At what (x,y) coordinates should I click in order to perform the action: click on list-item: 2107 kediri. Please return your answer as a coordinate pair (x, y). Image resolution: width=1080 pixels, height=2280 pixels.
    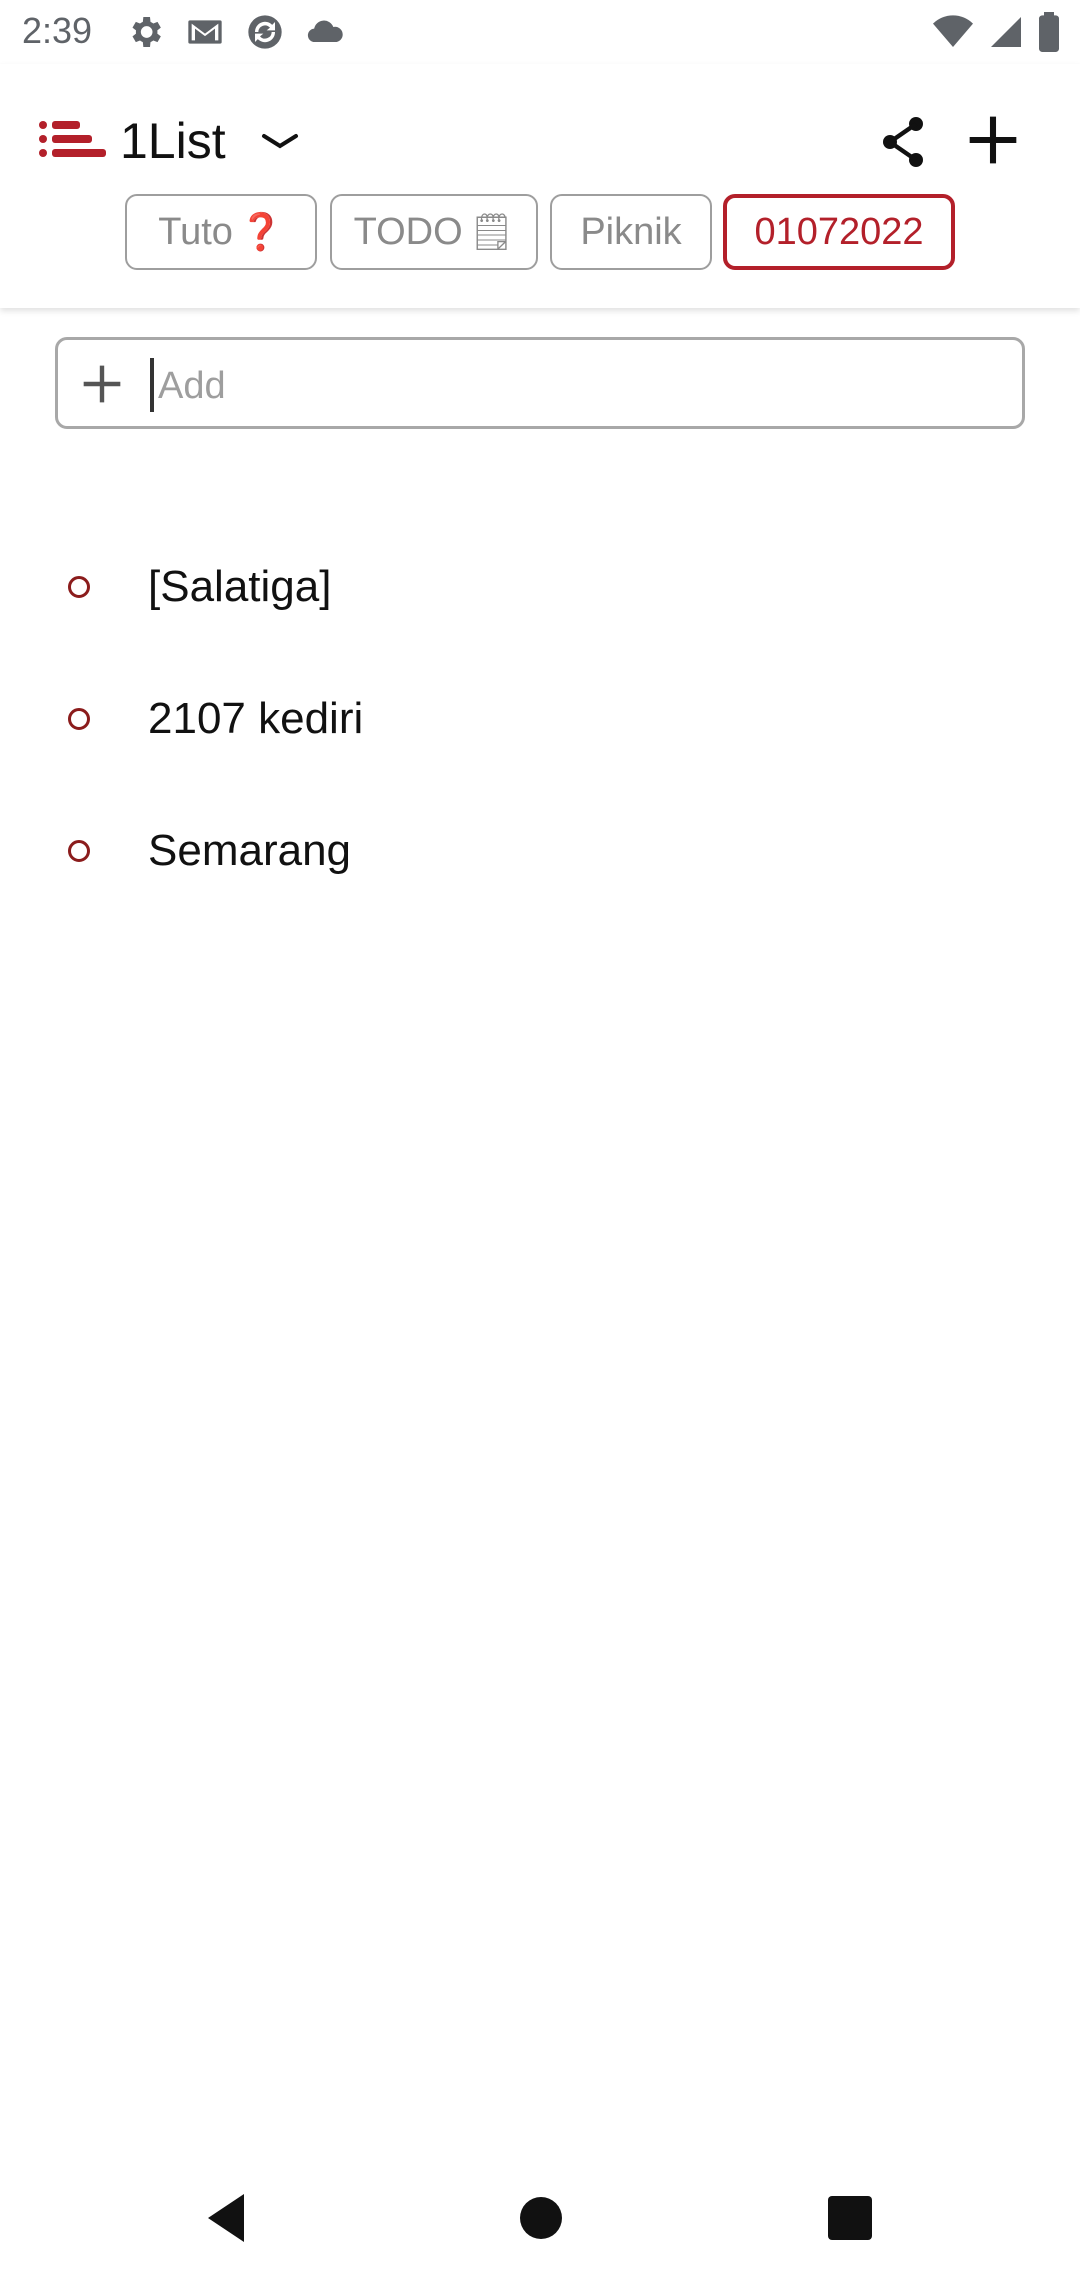
    Looking at the image, I should click on (540, 722).